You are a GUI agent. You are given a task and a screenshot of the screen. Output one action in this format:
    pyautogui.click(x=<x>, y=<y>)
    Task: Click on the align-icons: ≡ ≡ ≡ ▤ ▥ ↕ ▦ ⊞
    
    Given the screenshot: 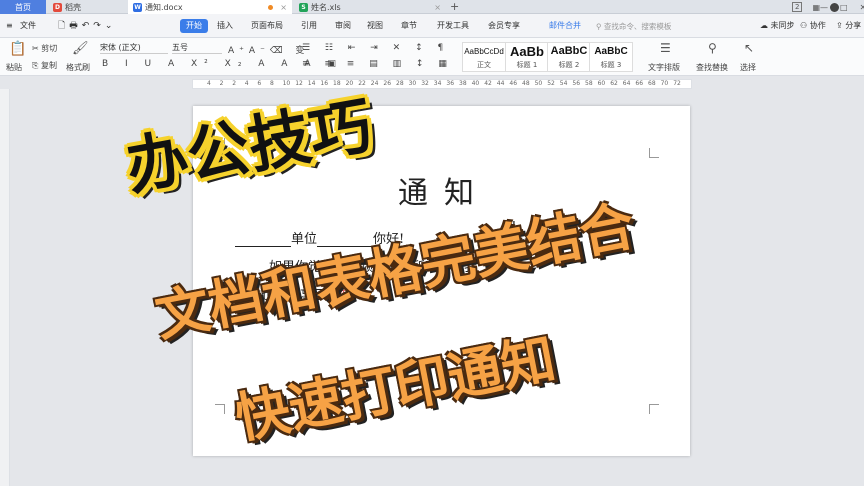 What is the action you would take?
    pyautogui.click(x=388, y=64)
    